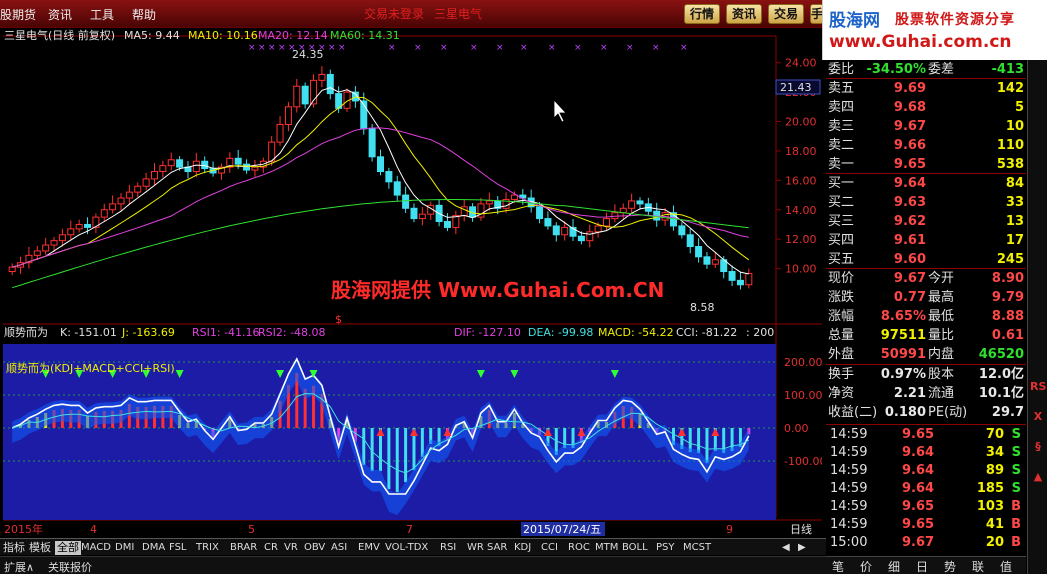  What do you see at coordinates (1038, 416) in the screenshot?
I see `side-tool-button: X` at bounding box center [1038, 416].